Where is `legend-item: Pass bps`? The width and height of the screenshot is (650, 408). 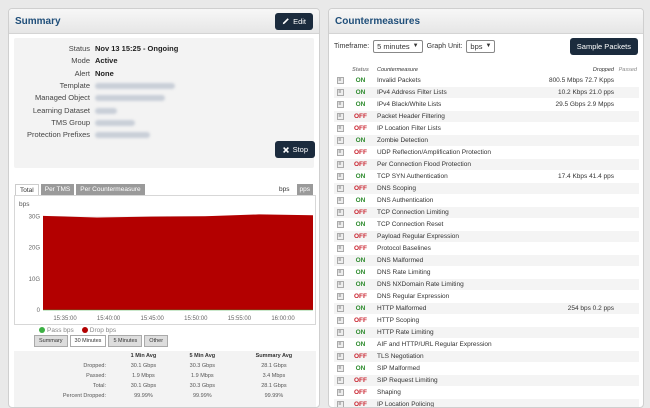
legend-item: Pass bps is located at coordinates (56, 330).